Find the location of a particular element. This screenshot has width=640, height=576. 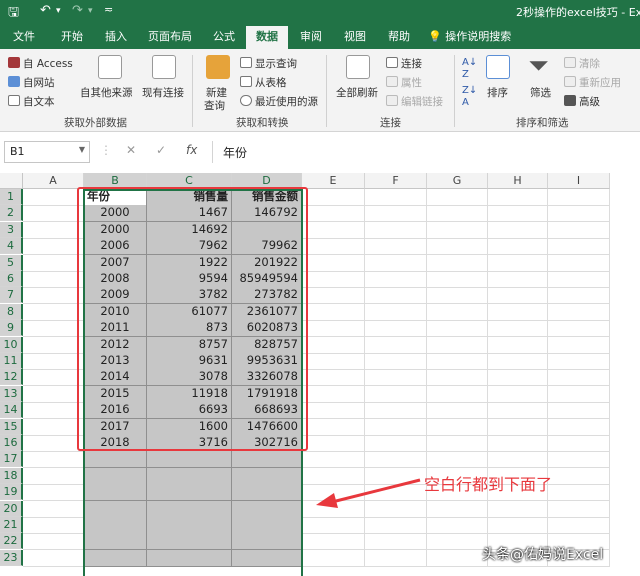

formula-input: 年份 is located at coordinates (426, 152).